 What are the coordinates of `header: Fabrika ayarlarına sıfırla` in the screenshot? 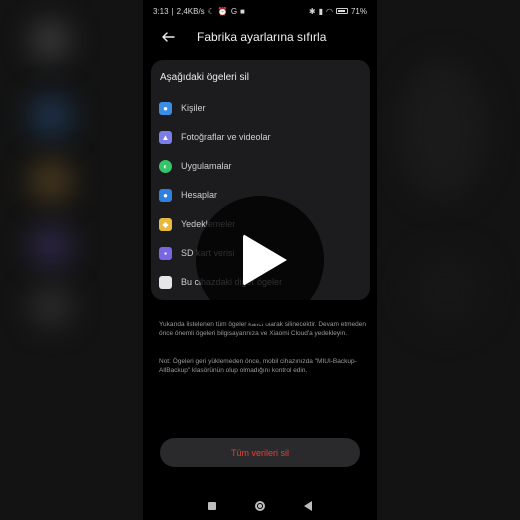 It's located at (260, 37).